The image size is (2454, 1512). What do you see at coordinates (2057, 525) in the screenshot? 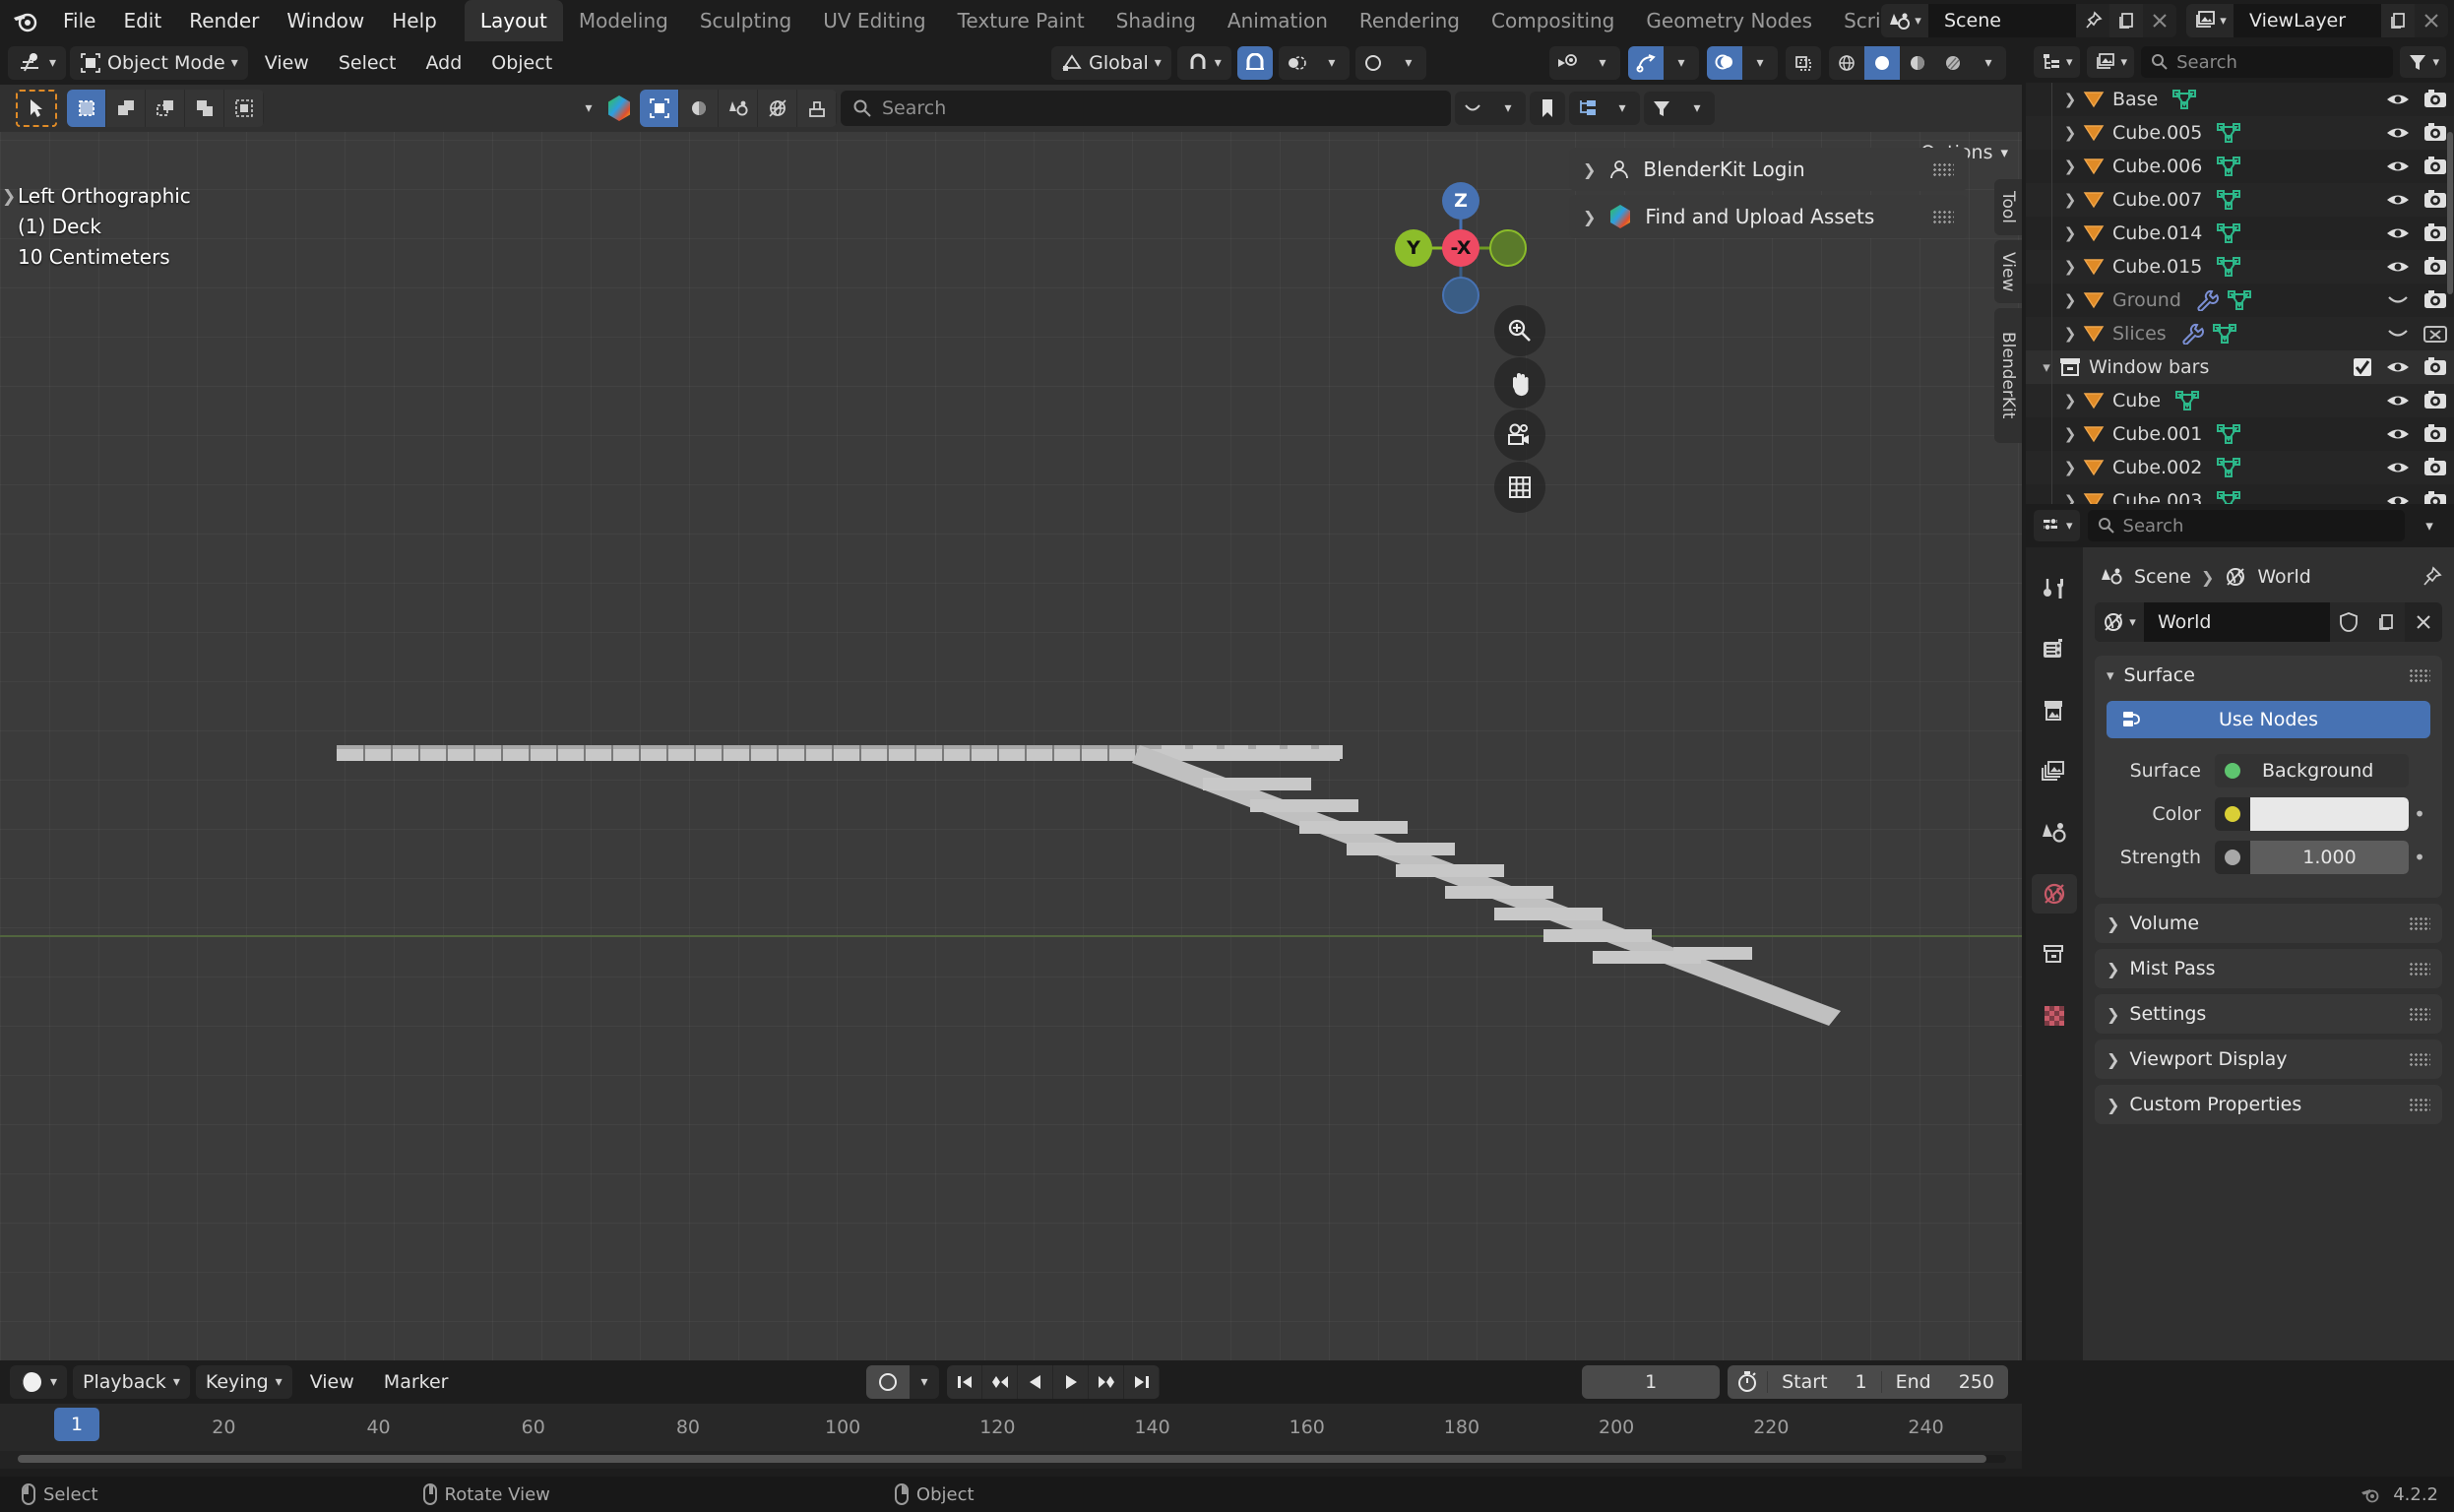
I see `properties-editor-type-selector: ▾` at bounding box center [2057, 525].